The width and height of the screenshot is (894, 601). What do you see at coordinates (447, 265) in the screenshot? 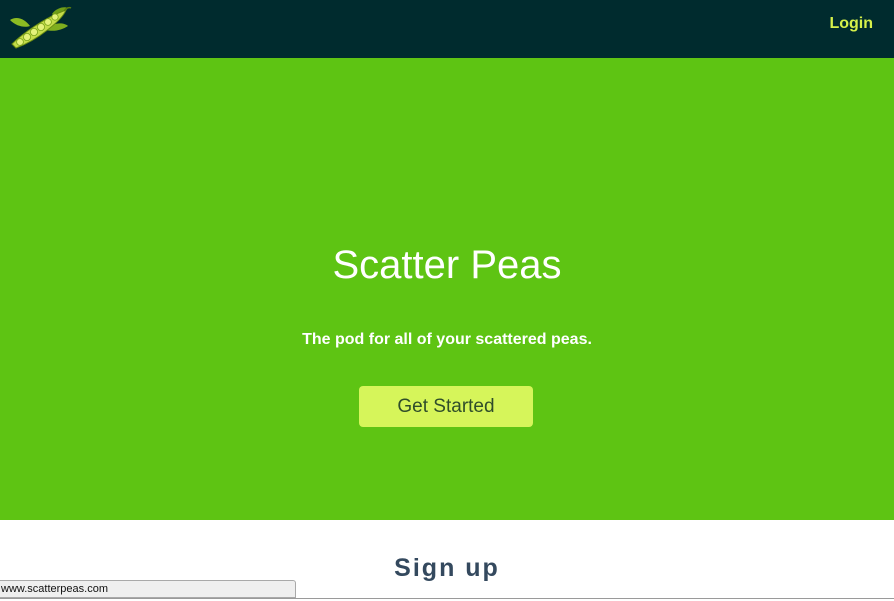
I see `hero-title: Scatter Peas` at bounding box center [447, 265].